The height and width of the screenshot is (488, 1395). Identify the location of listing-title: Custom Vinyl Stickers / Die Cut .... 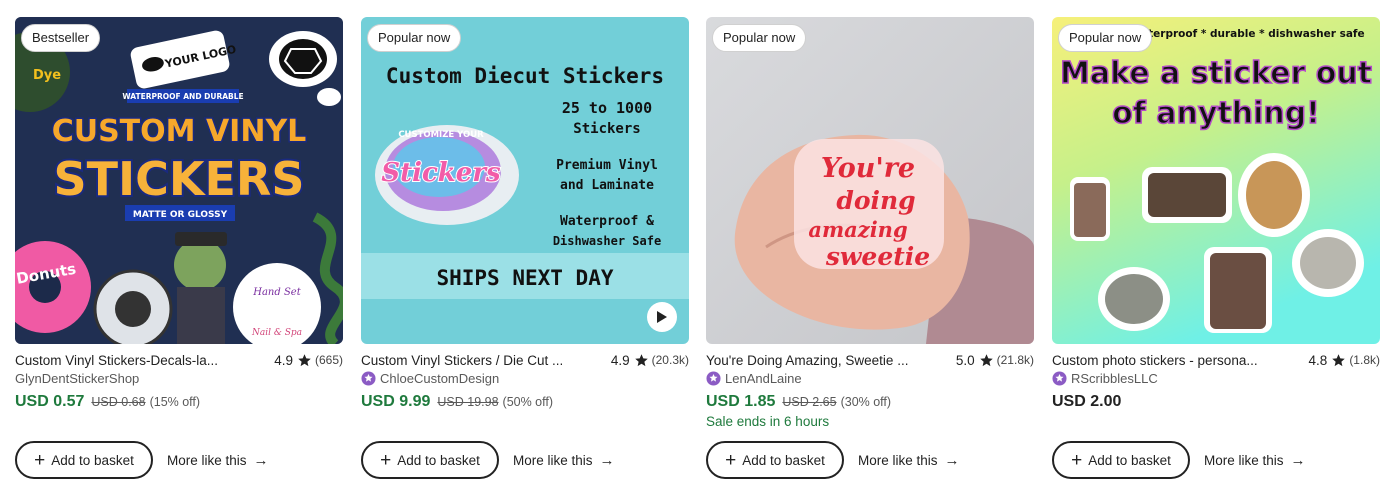
(482, 360).